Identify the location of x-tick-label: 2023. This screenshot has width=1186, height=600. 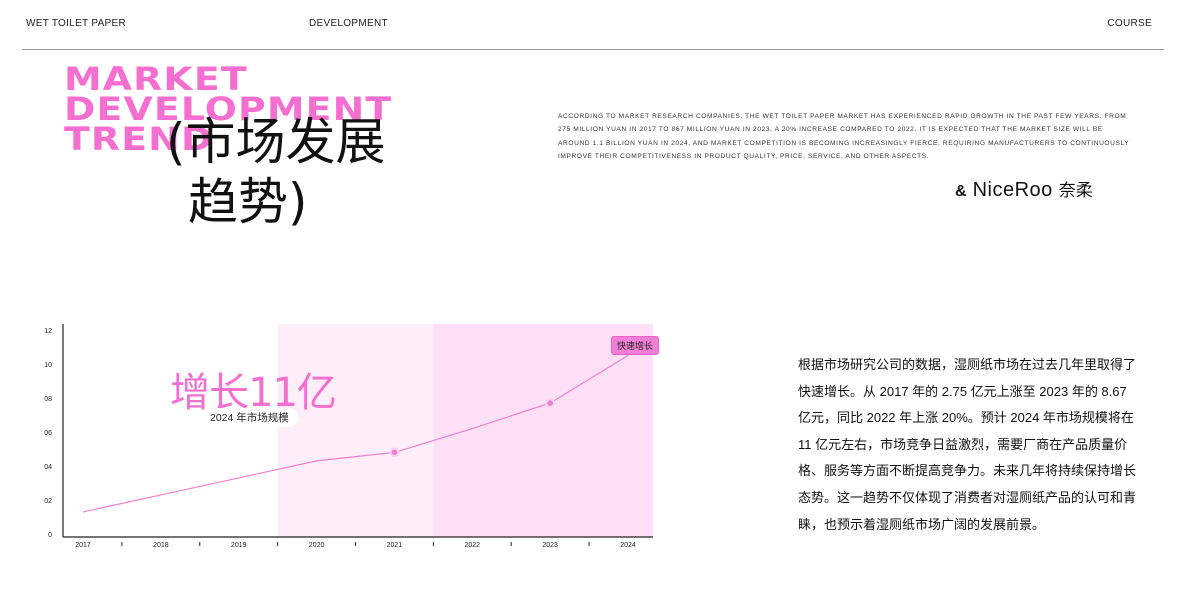
(550, 545).